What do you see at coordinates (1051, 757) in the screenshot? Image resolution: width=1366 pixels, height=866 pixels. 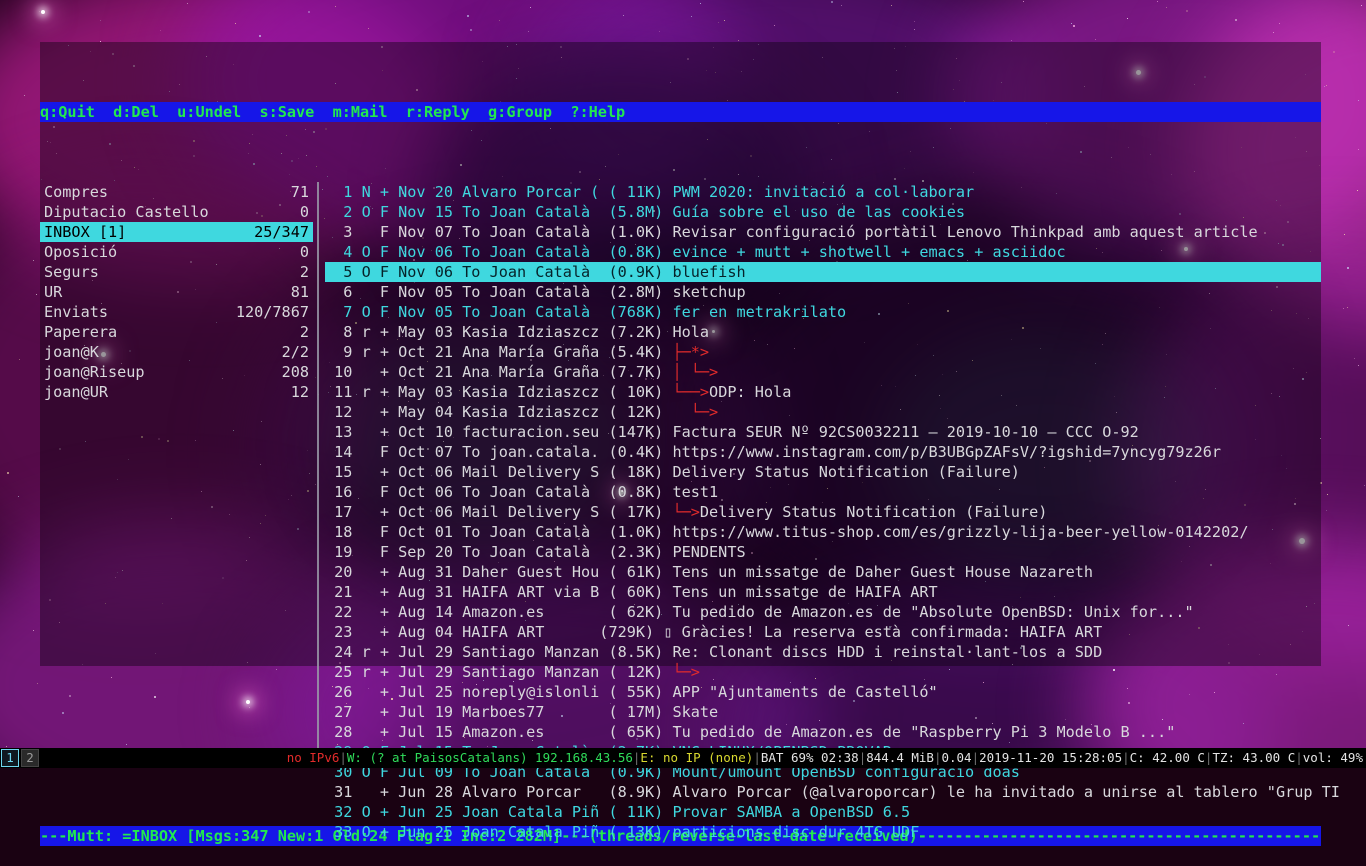 I see `status-item: 2019-11-20 15:28:05` at bounding box center [1051, 757].